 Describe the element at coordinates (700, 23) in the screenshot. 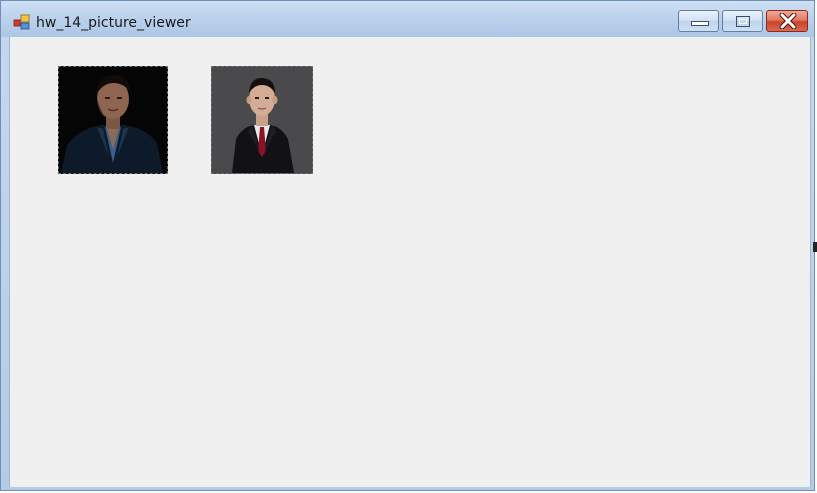

I see `minimize-icon` at that location.